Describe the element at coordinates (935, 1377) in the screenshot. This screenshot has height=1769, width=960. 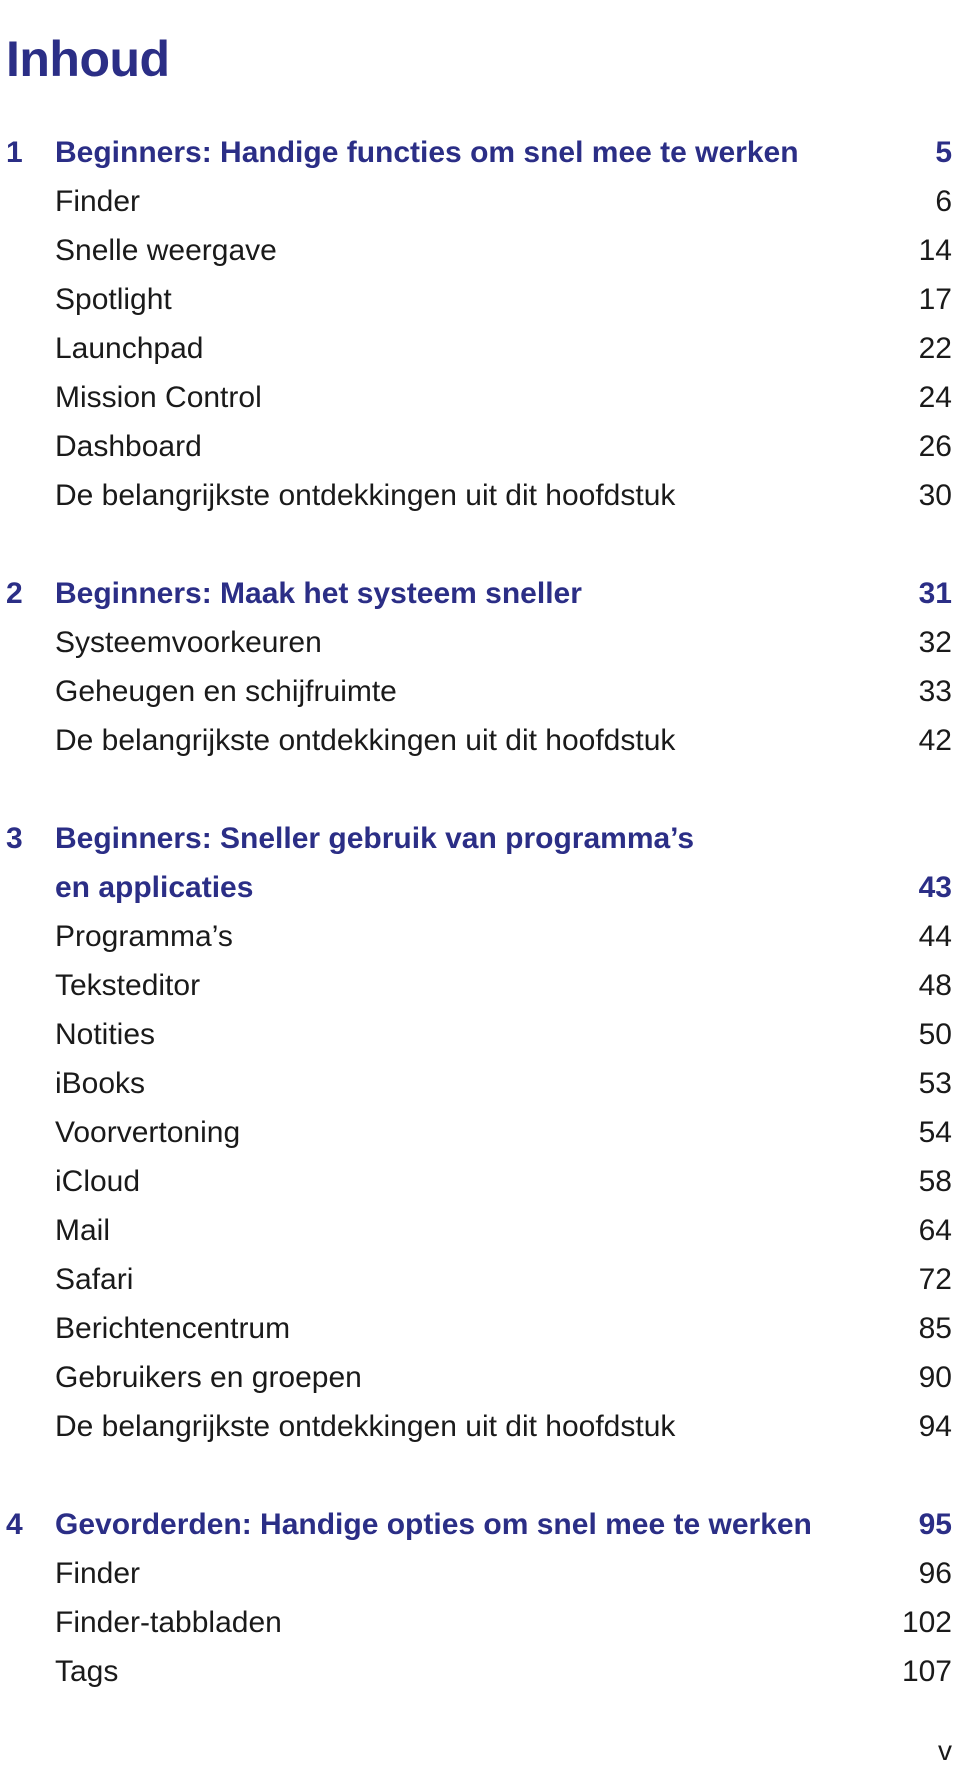
I see `entry-page: 90` at that location.